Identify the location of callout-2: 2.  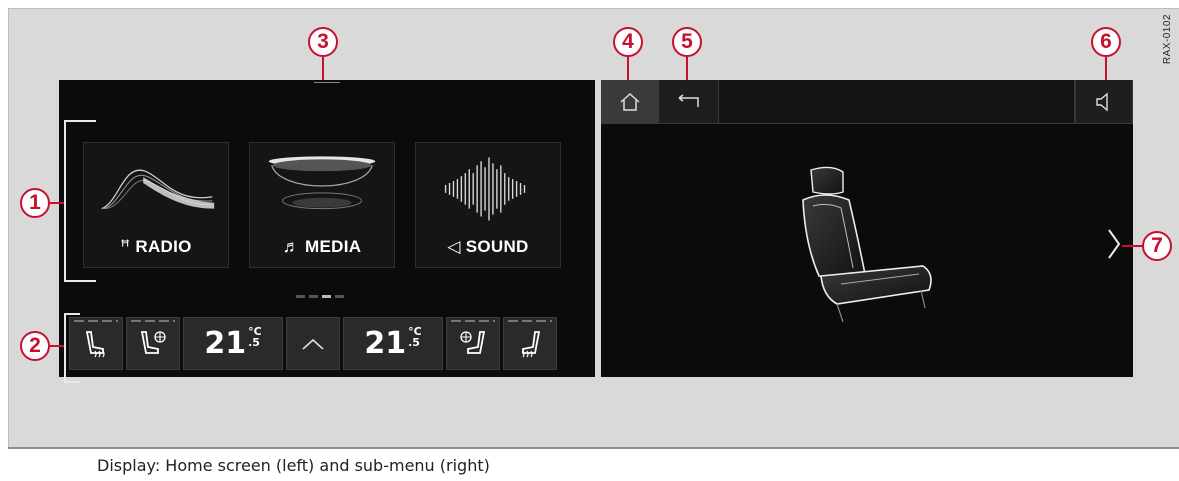
(35, 346).